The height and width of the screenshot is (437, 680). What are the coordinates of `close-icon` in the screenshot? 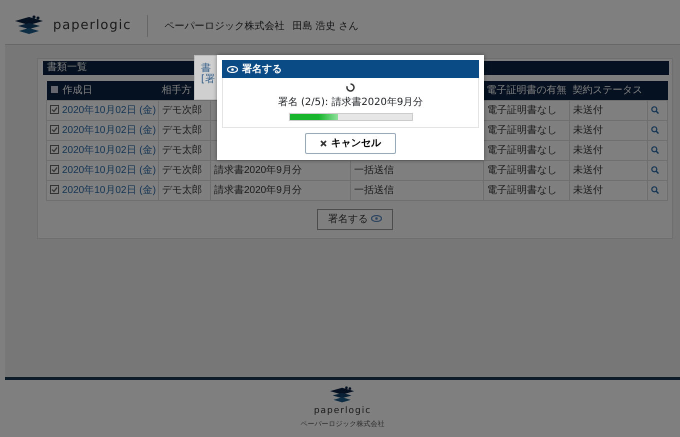 It's located at (323, 143).